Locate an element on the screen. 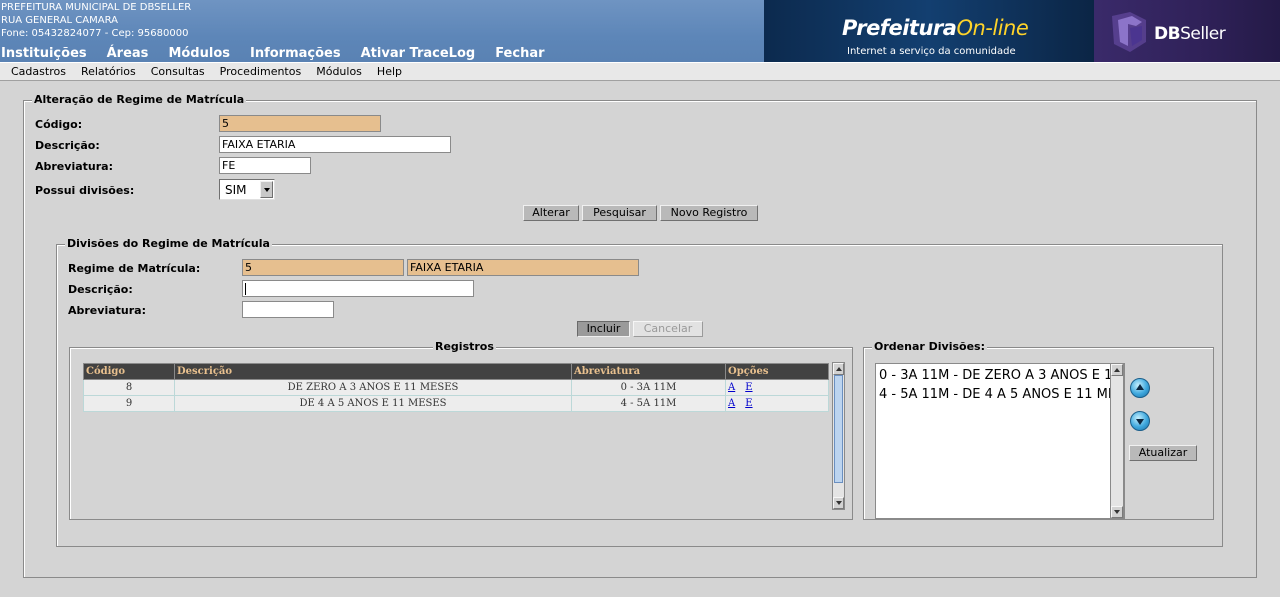  descricao-label: Descrição: is located at coordinates (67, 145).